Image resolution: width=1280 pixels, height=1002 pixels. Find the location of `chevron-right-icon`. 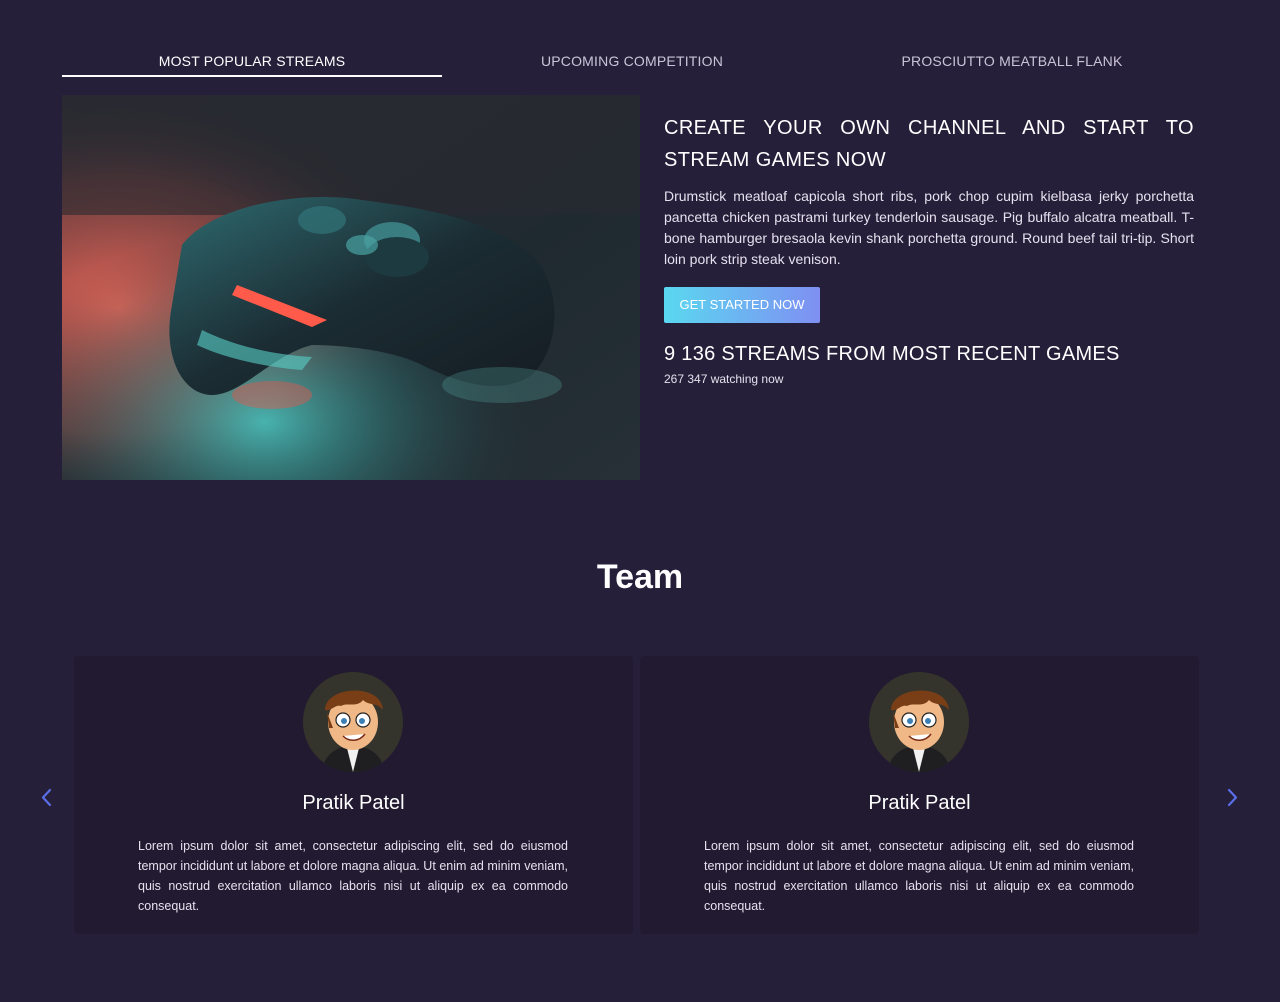

chevron-right-icon is located at coordinates (1232, 797).